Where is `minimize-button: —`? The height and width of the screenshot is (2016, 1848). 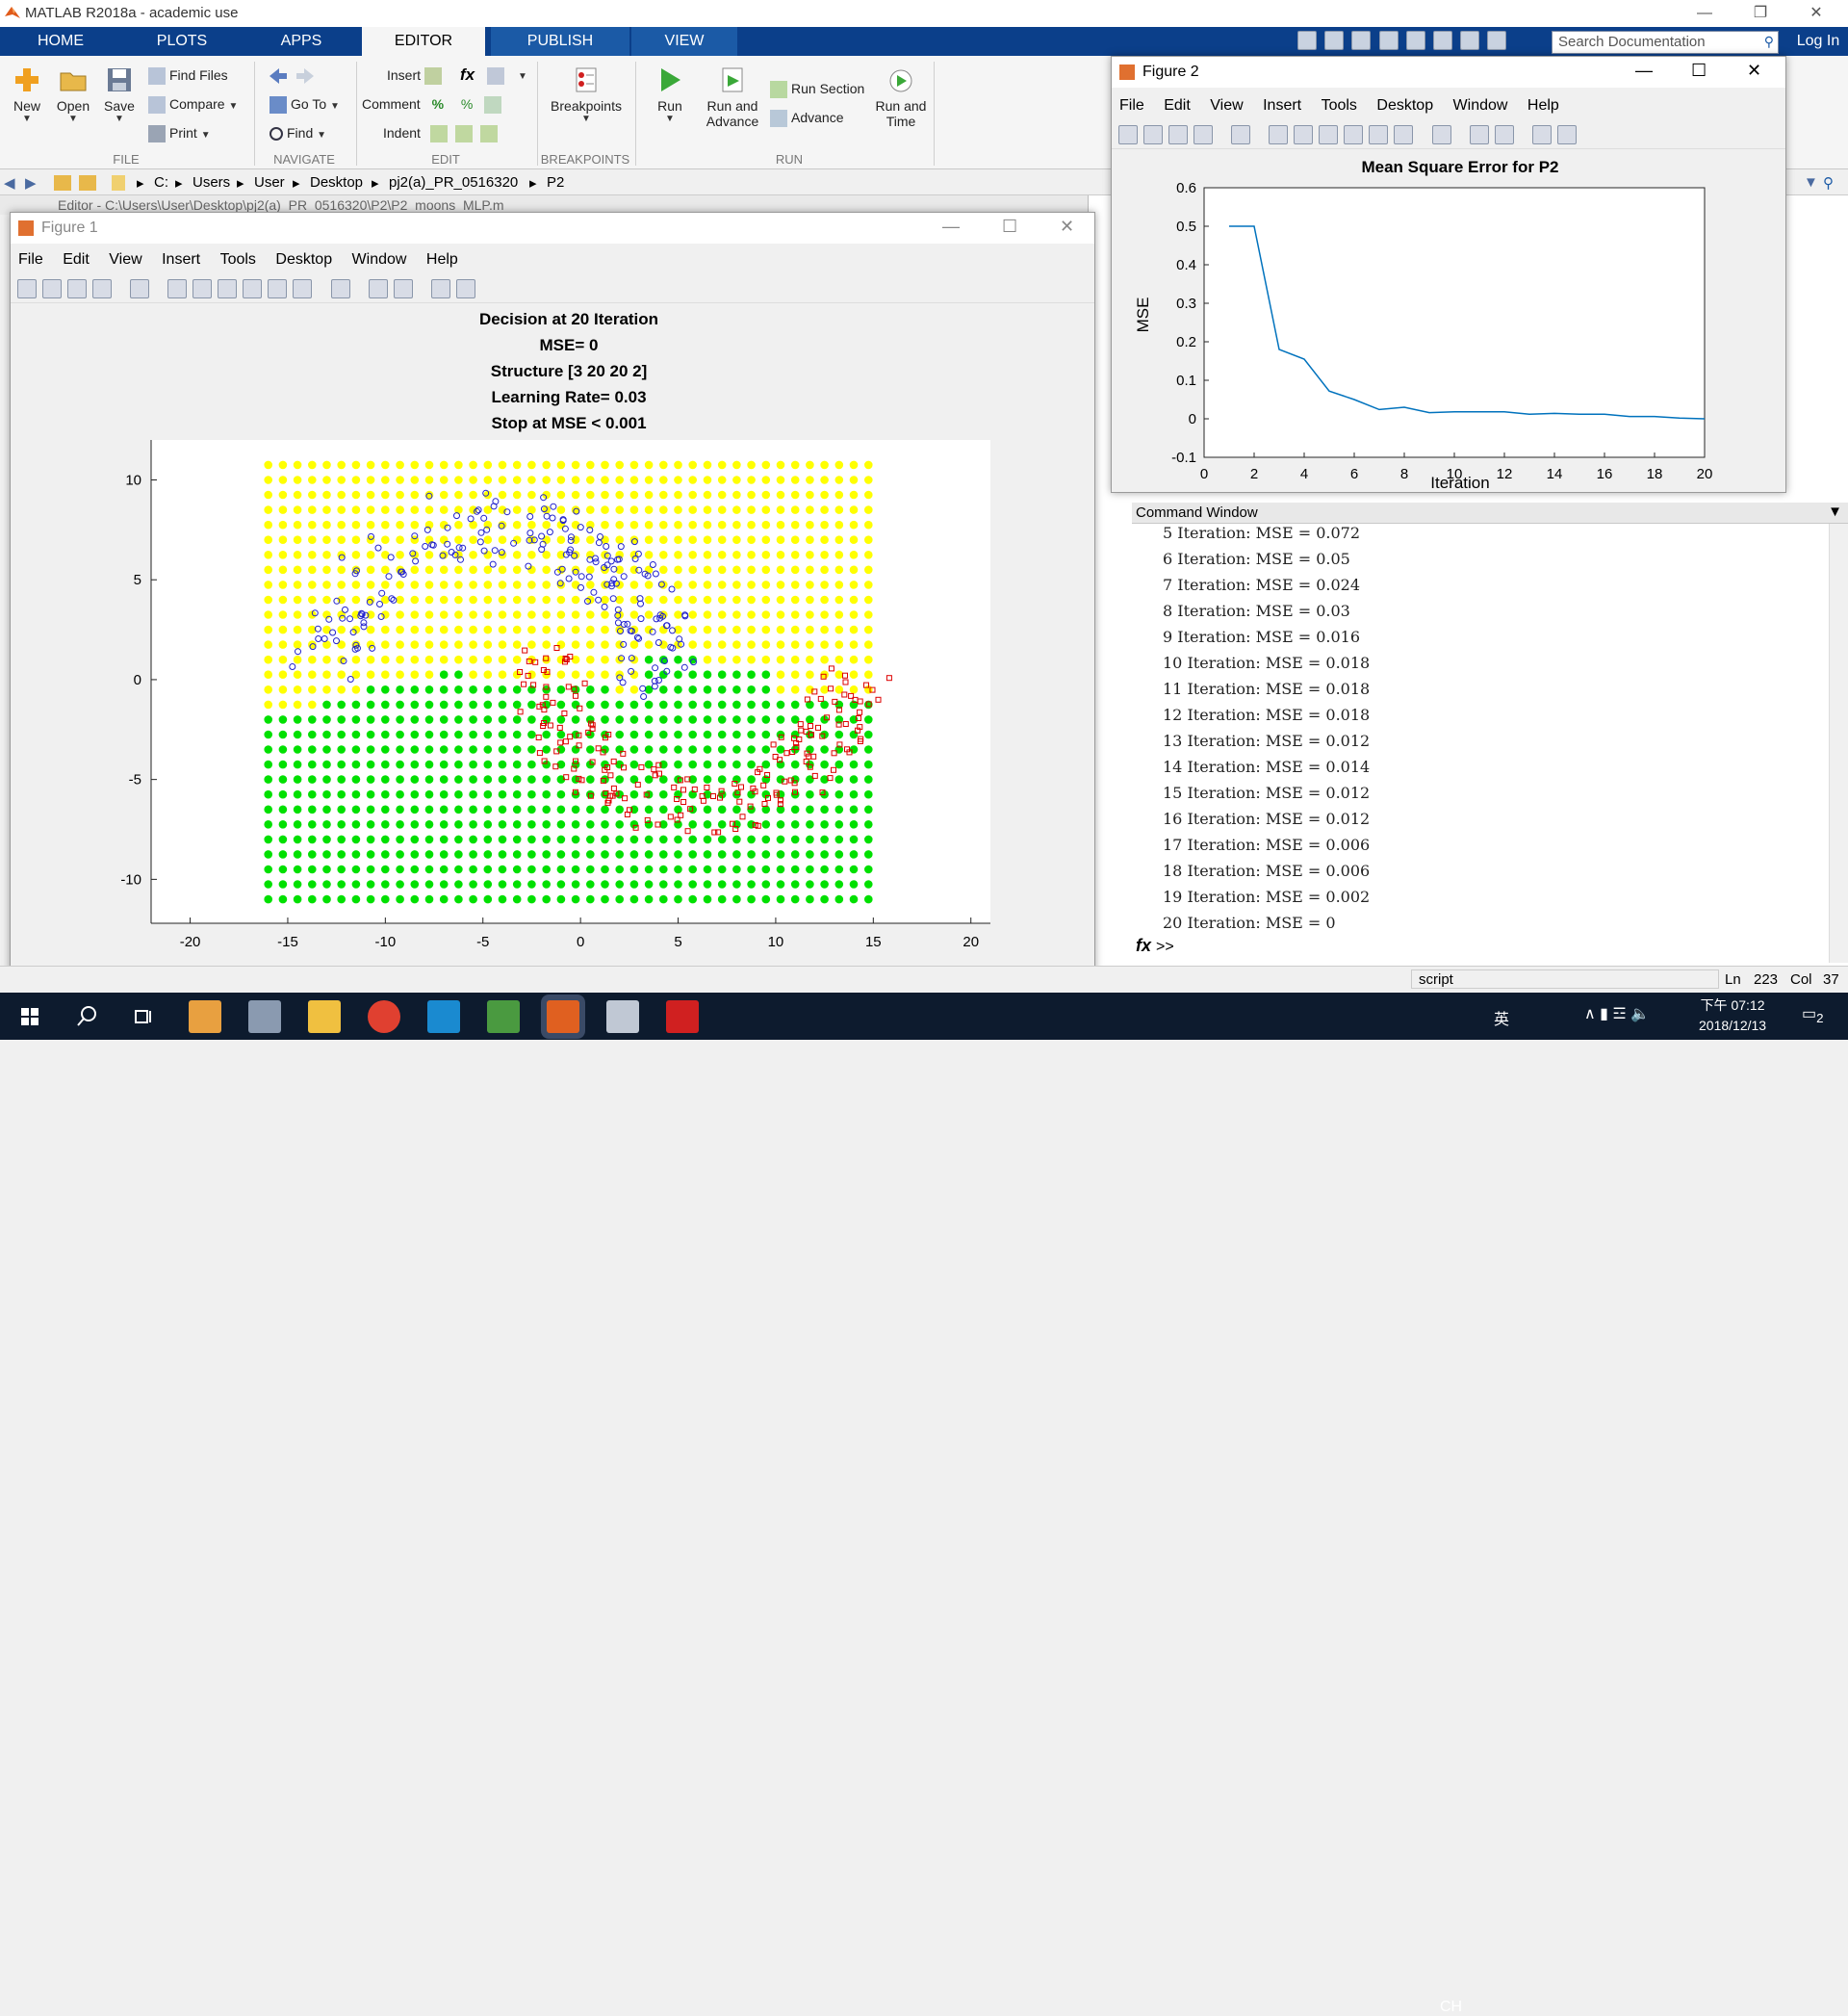
minimize-button: — is located at coordinates (1705, 14).